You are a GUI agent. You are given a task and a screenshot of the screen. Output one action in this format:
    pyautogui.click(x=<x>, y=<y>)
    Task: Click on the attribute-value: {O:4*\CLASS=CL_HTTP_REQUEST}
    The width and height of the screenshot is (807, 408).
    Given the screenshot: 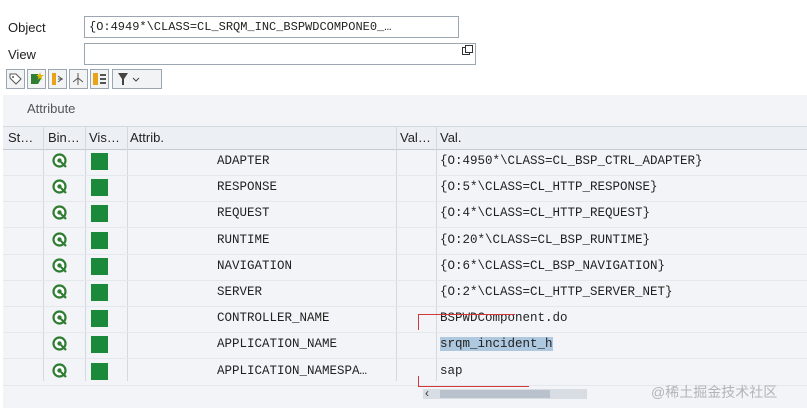 What is the action you would take?
    pyautogui.click(x=545, y=213)
    